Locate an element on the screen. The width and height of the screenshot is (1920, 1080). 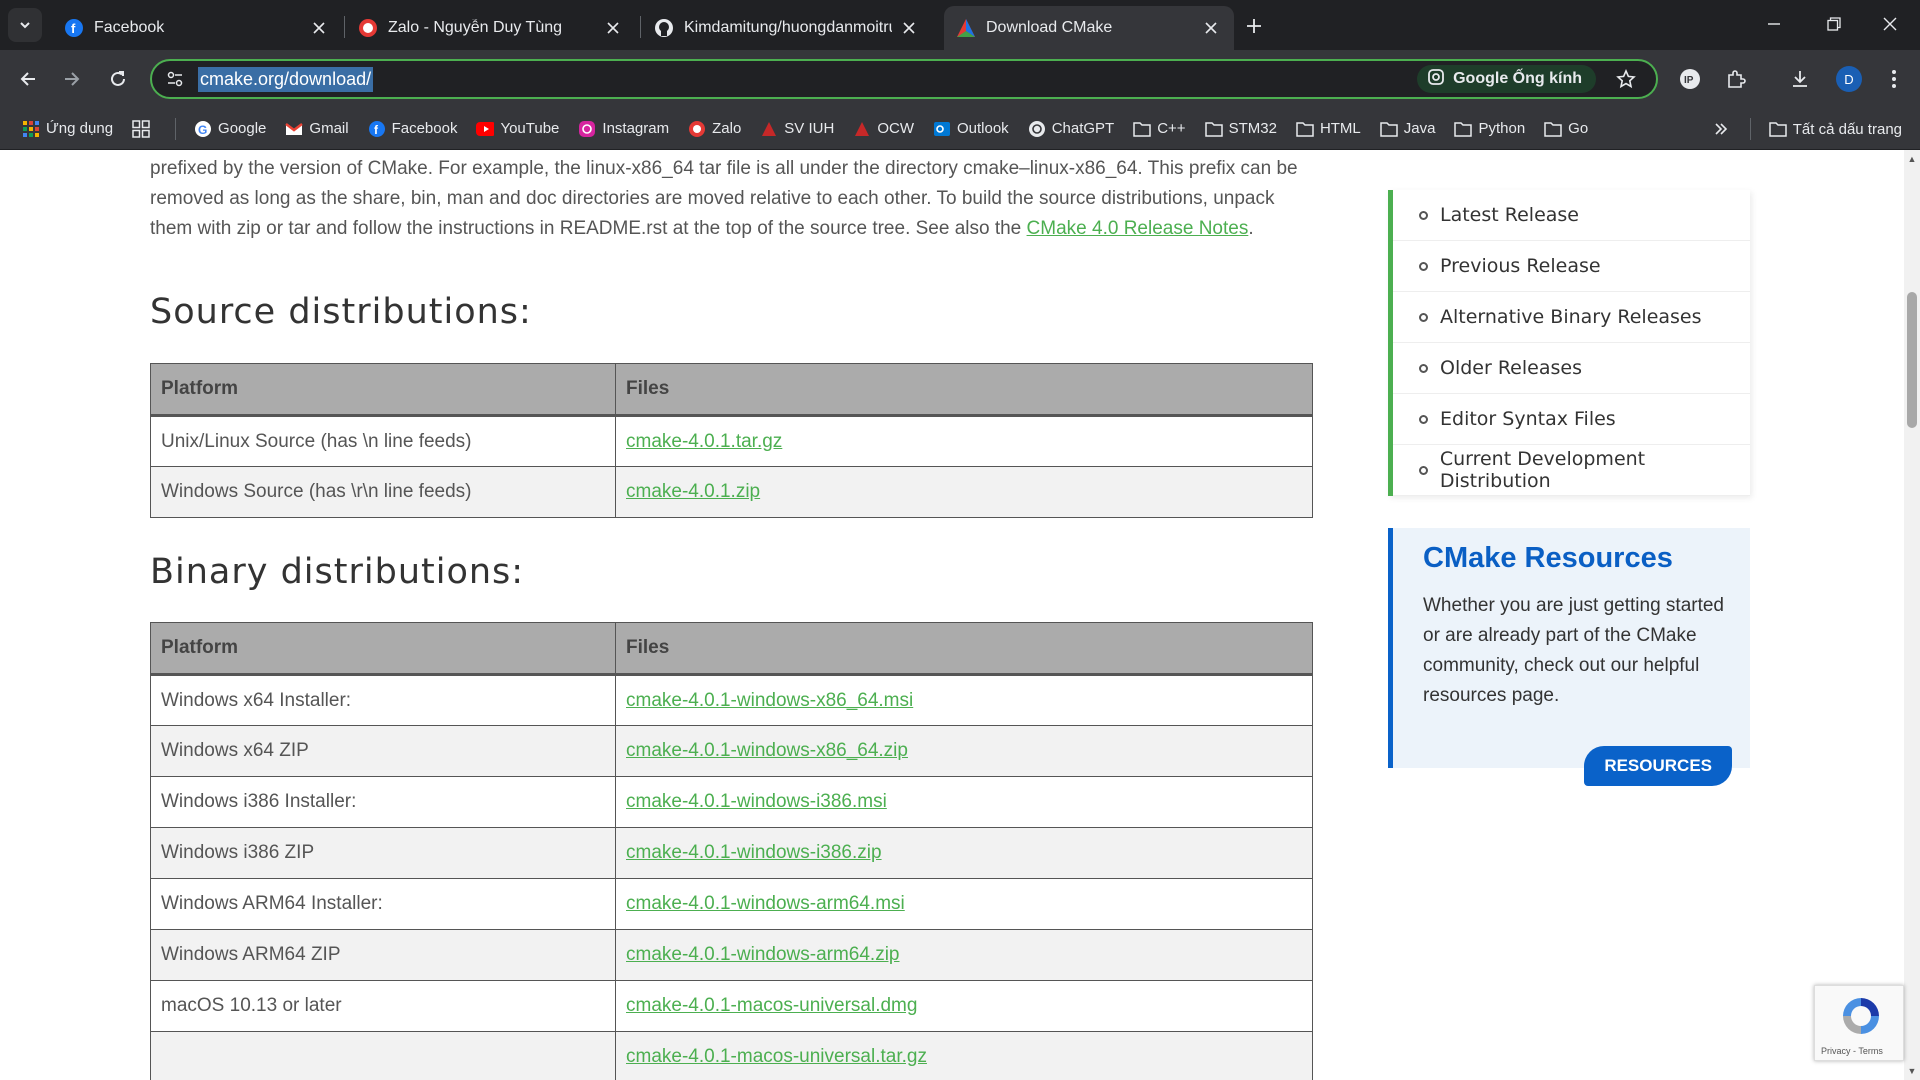
download-link: cmake-4.0.1-windows-arm64.zip is located at coordinates (763, 954).